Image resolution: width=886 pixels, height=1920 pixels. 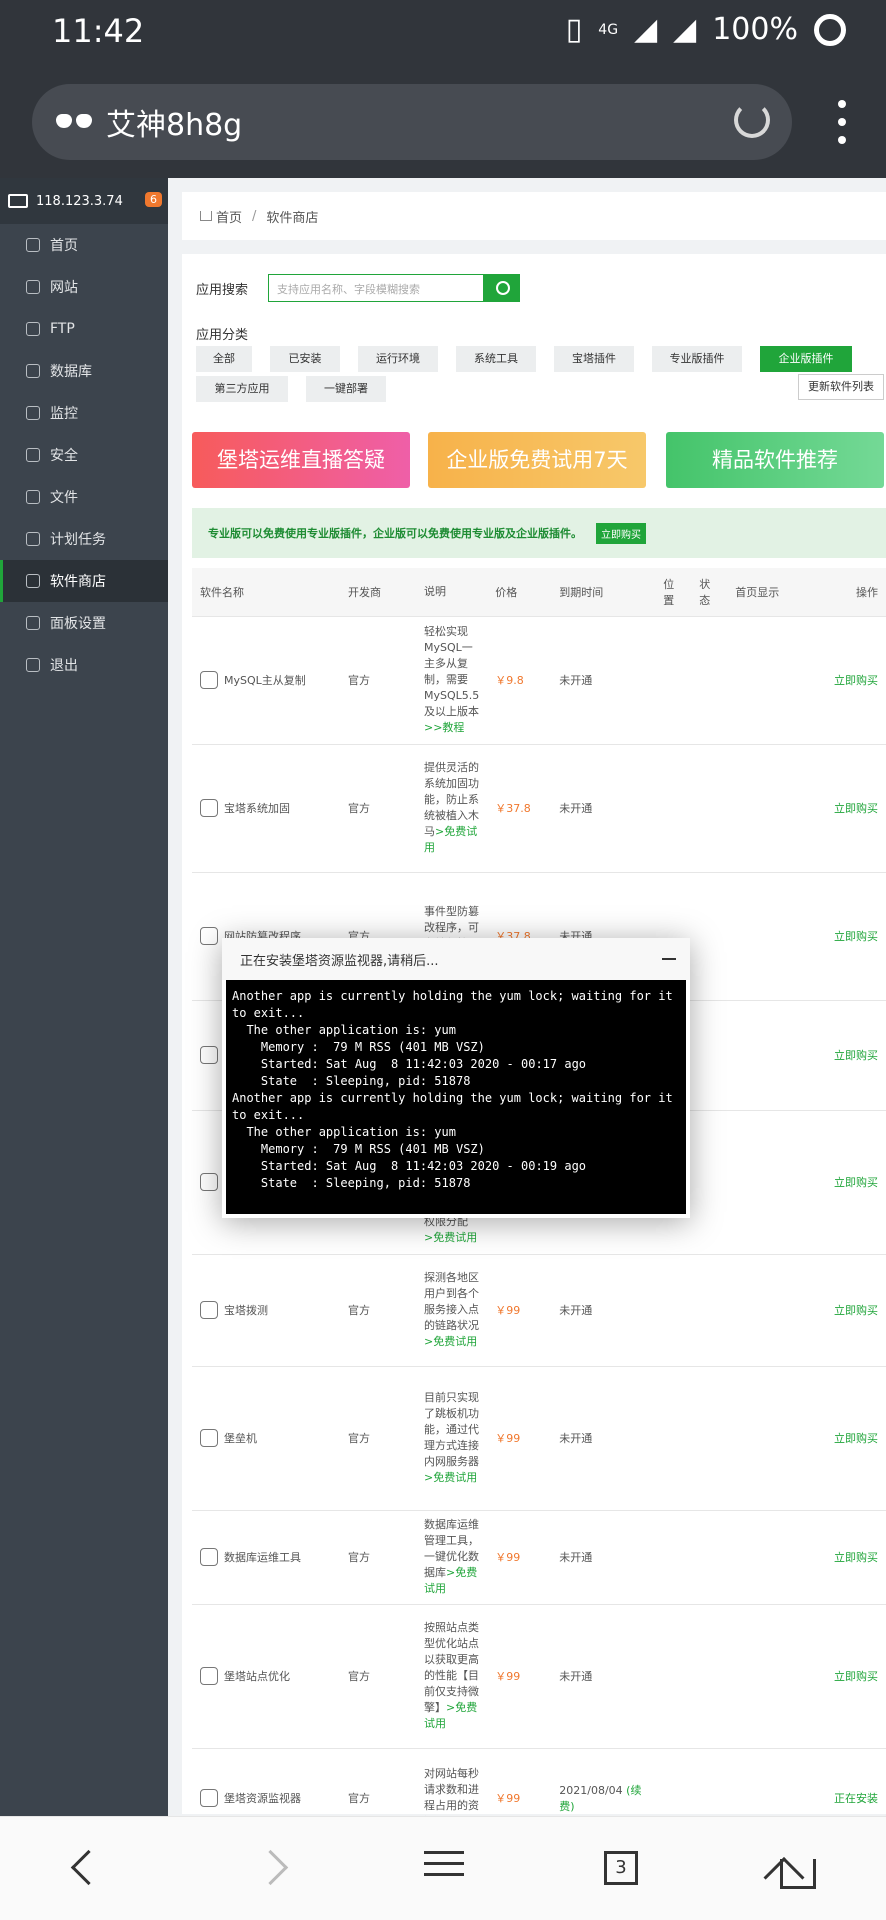 I want to click on software-name: 堡垒机, so click(x=240, y=1438).